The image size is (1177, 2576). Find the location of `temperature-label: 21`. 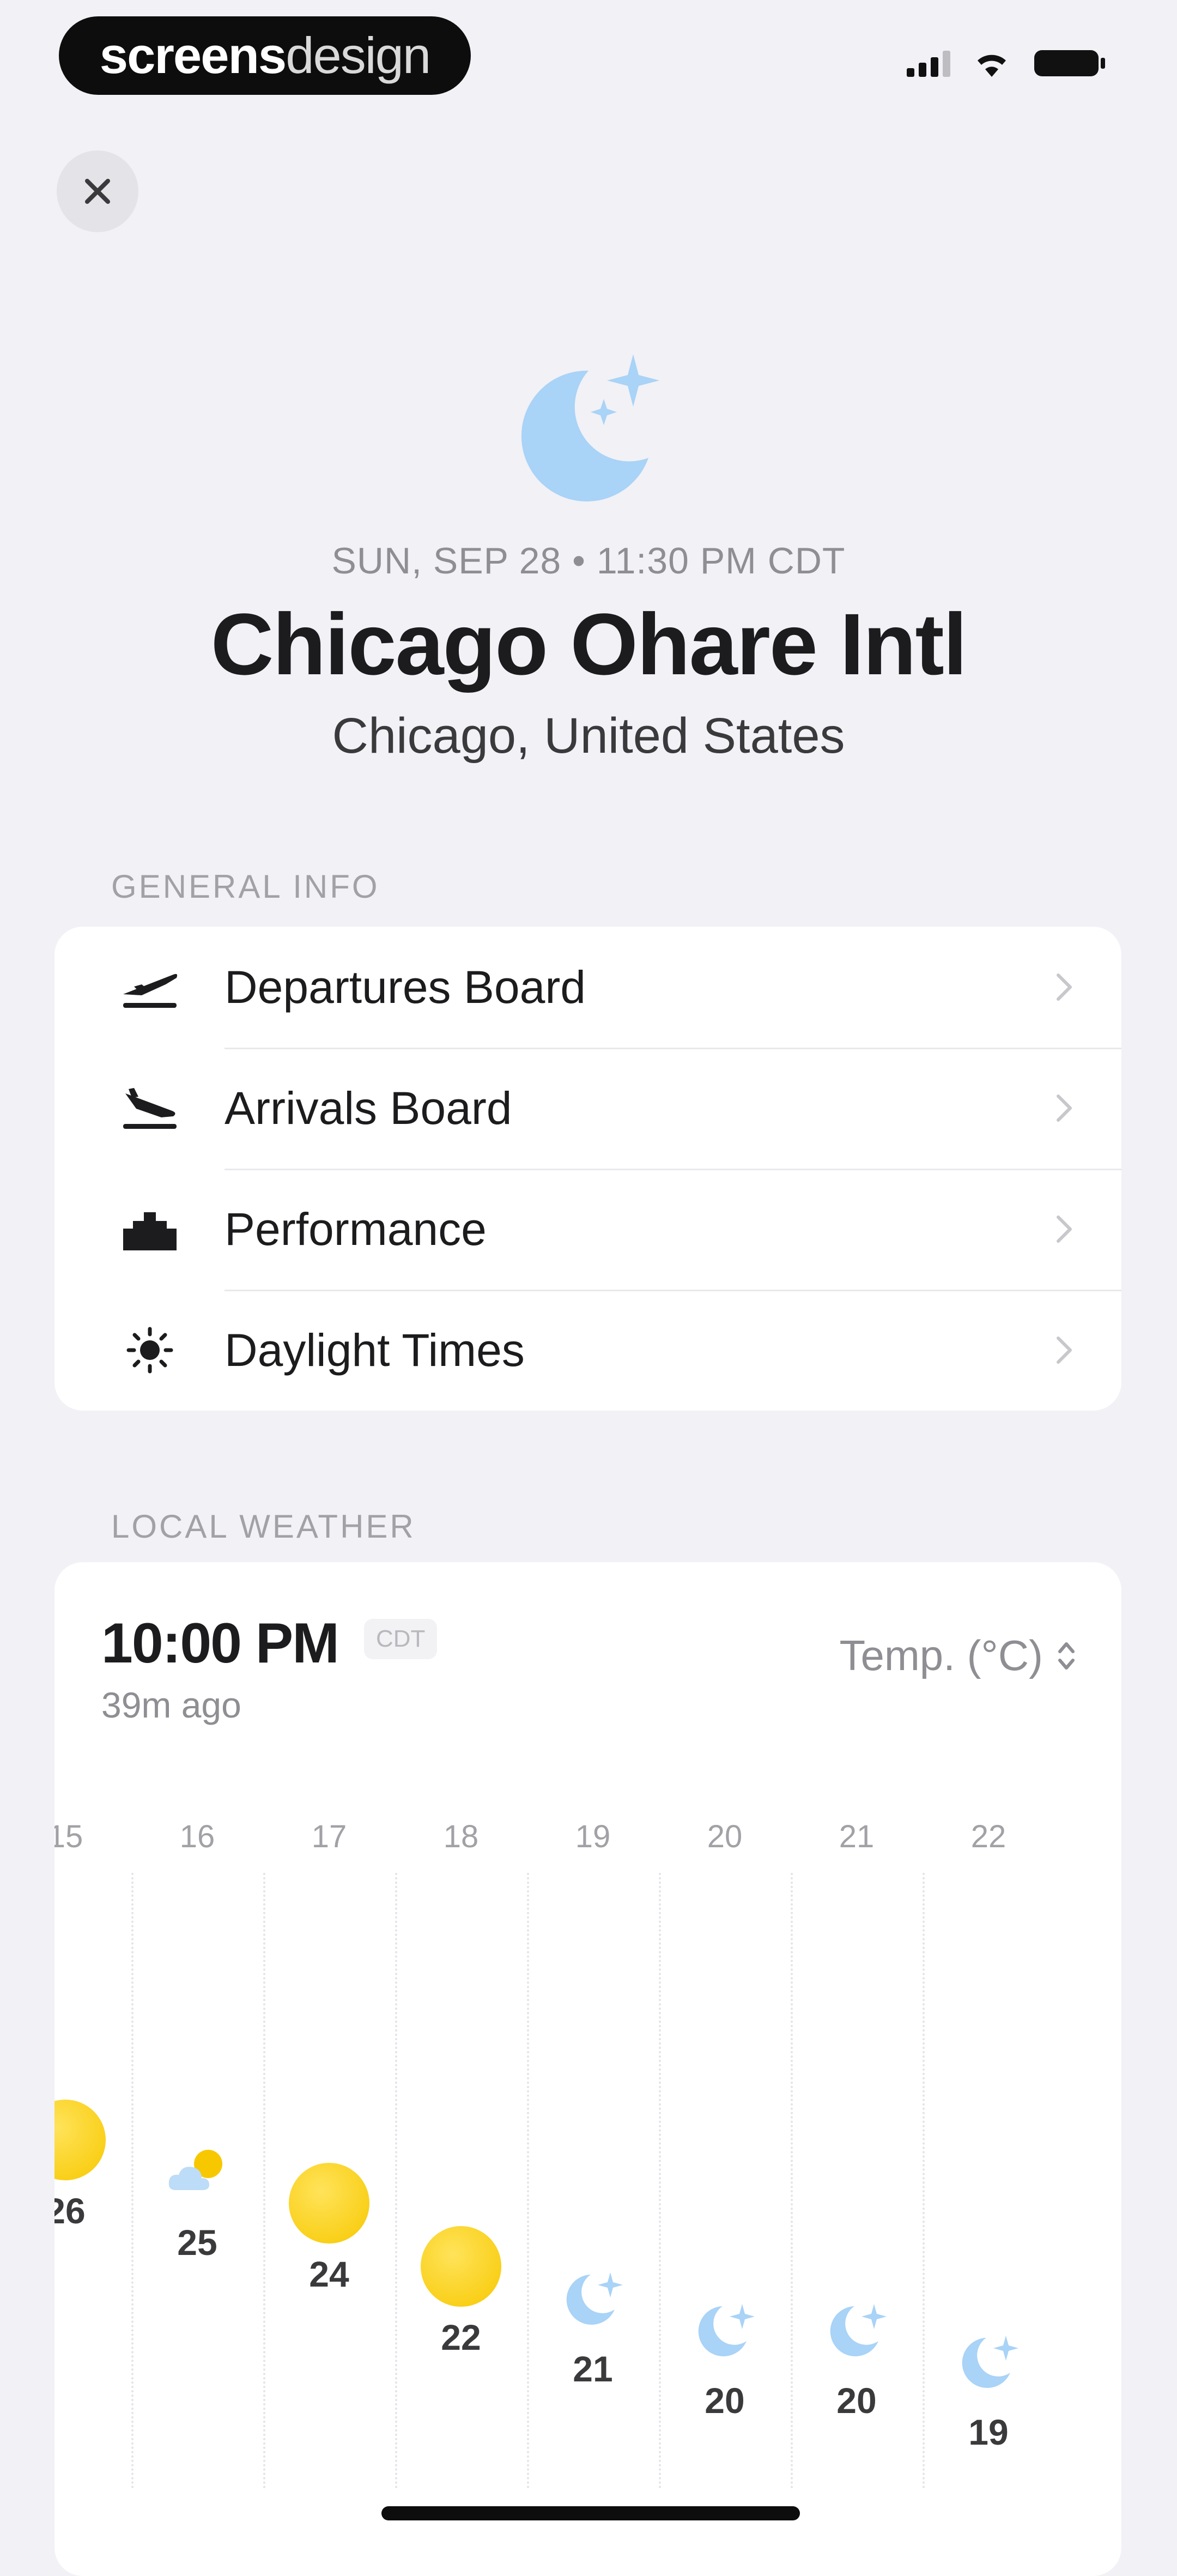

temperature-label: 21 is located at coordinates (593, 2369).